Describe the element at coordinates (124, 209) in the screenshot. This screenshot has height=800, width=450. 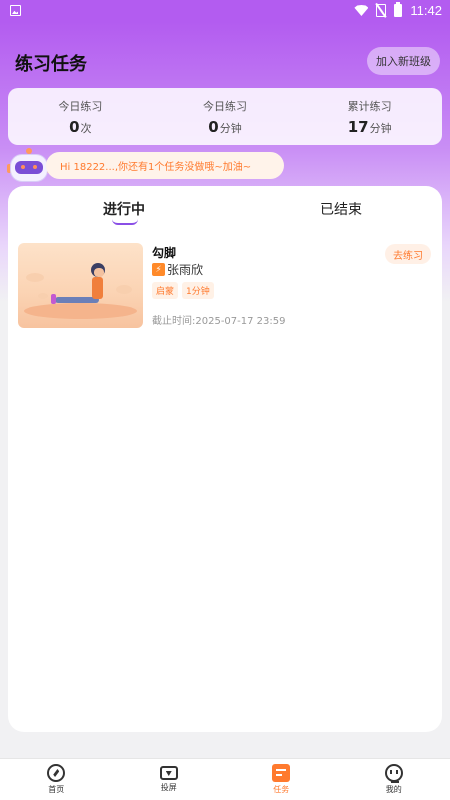
I see `tab-in-progress: 进行中` at that location.